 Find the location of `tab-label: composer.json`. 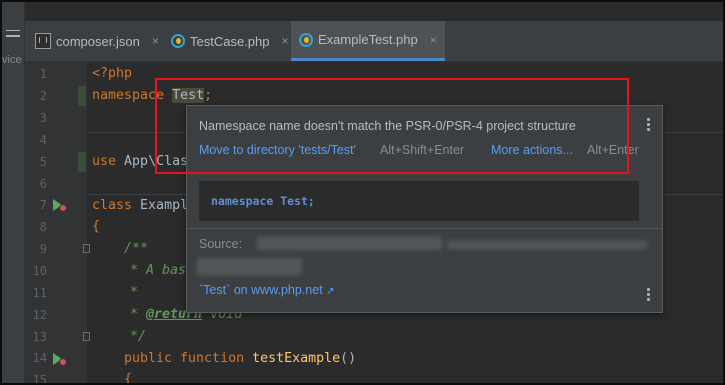

tab-label: composer.json is located at coordinates (98, 41).